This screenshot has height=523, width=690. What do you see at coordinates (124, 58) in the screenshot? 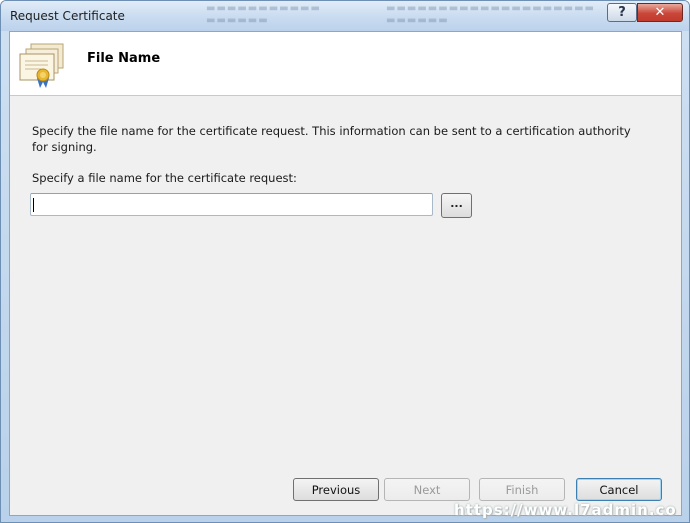
I see `page-title: File Name` at bounding box center [124, 58].